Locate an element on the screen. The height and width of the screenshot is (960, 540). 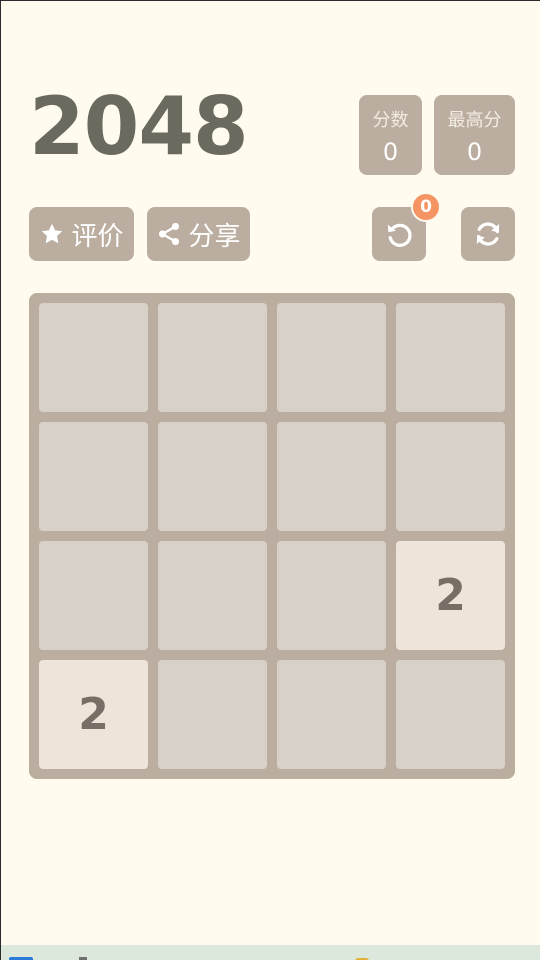
best-score-value: 0 is located at coordinates (474, 152).